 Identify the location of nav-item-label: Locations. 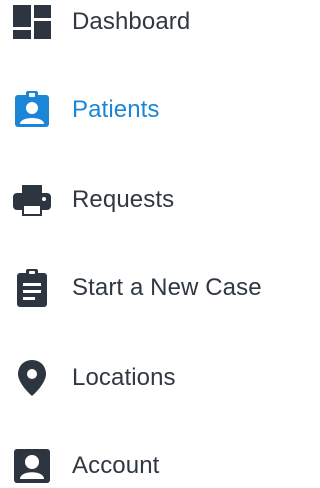
(124, 377).